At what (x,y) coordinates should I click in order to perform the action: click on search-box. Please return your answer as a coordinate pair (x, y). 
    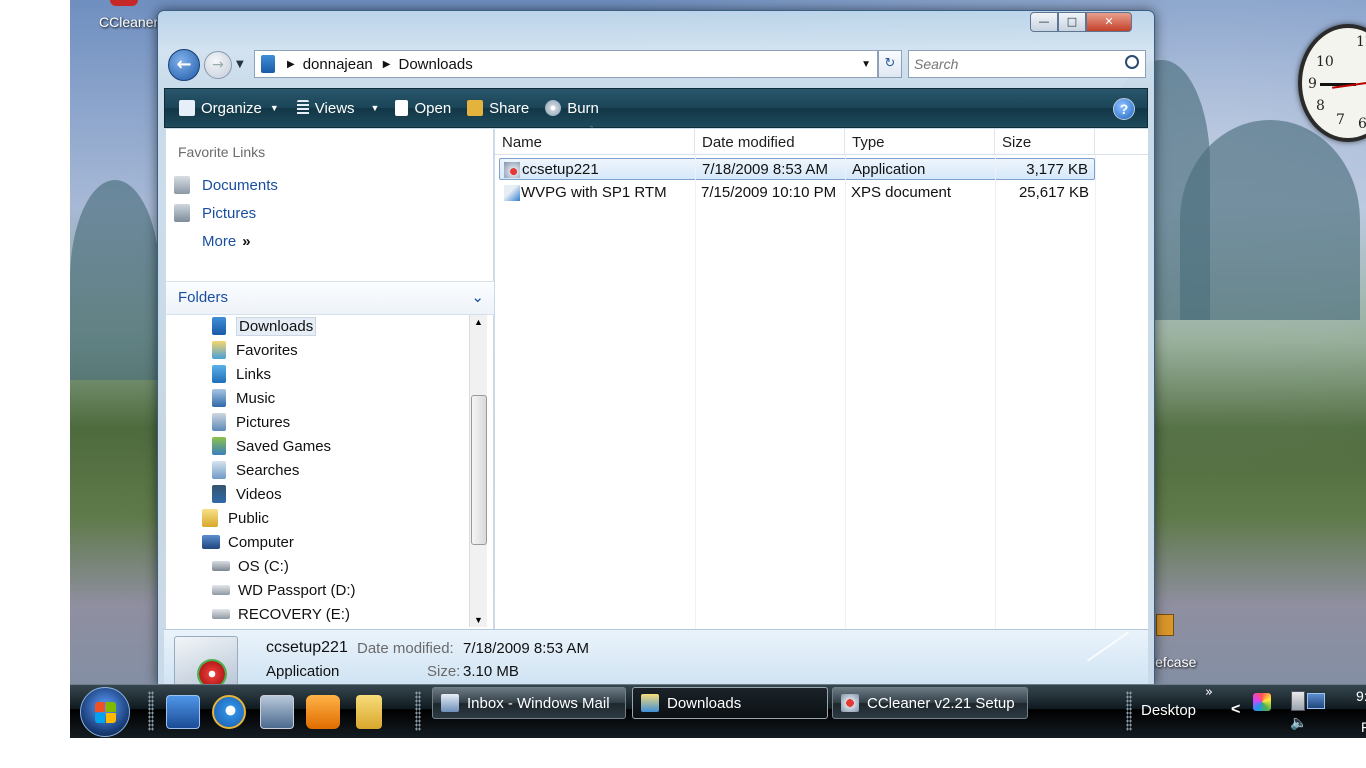
    Looking at the image, I should click on (1027, 64).